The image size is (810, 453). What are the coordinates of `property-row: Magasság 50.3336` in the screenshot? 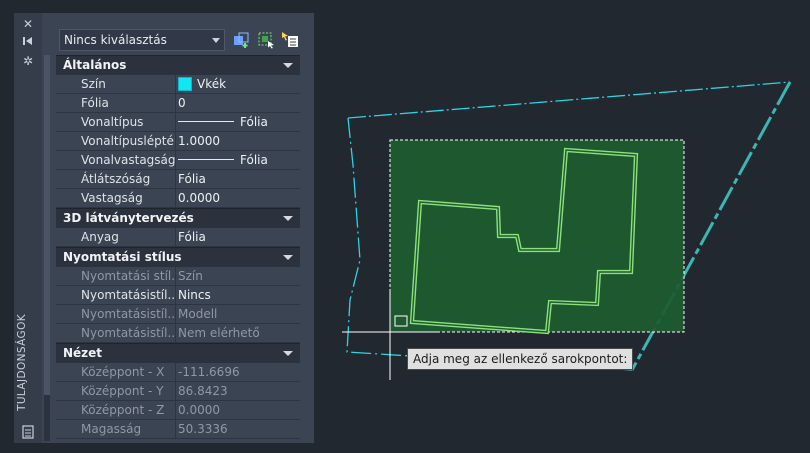 It's located at (178, 429).